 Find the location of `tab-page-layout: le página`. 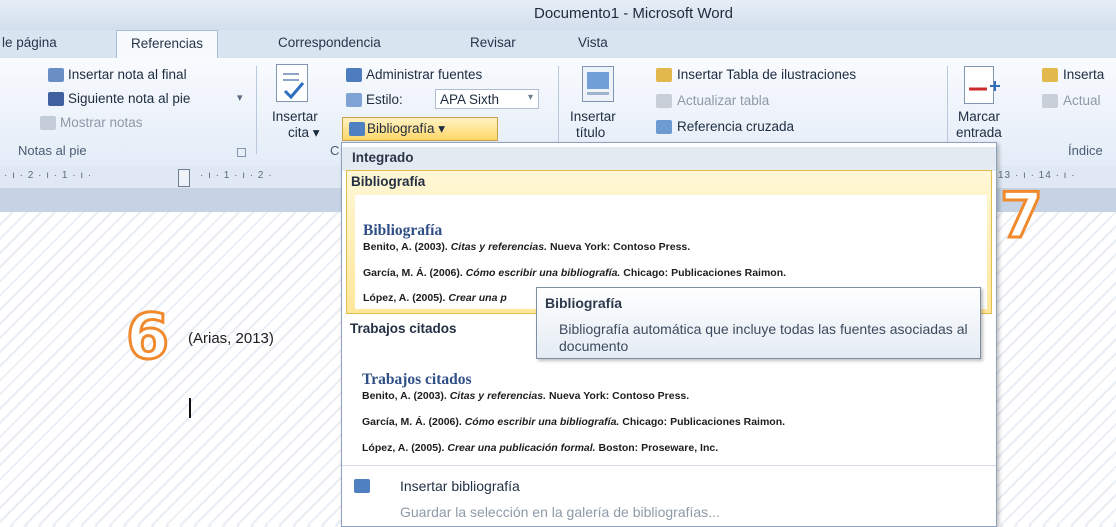

tab-page-layout: le página is located at coordinates (29, 42).